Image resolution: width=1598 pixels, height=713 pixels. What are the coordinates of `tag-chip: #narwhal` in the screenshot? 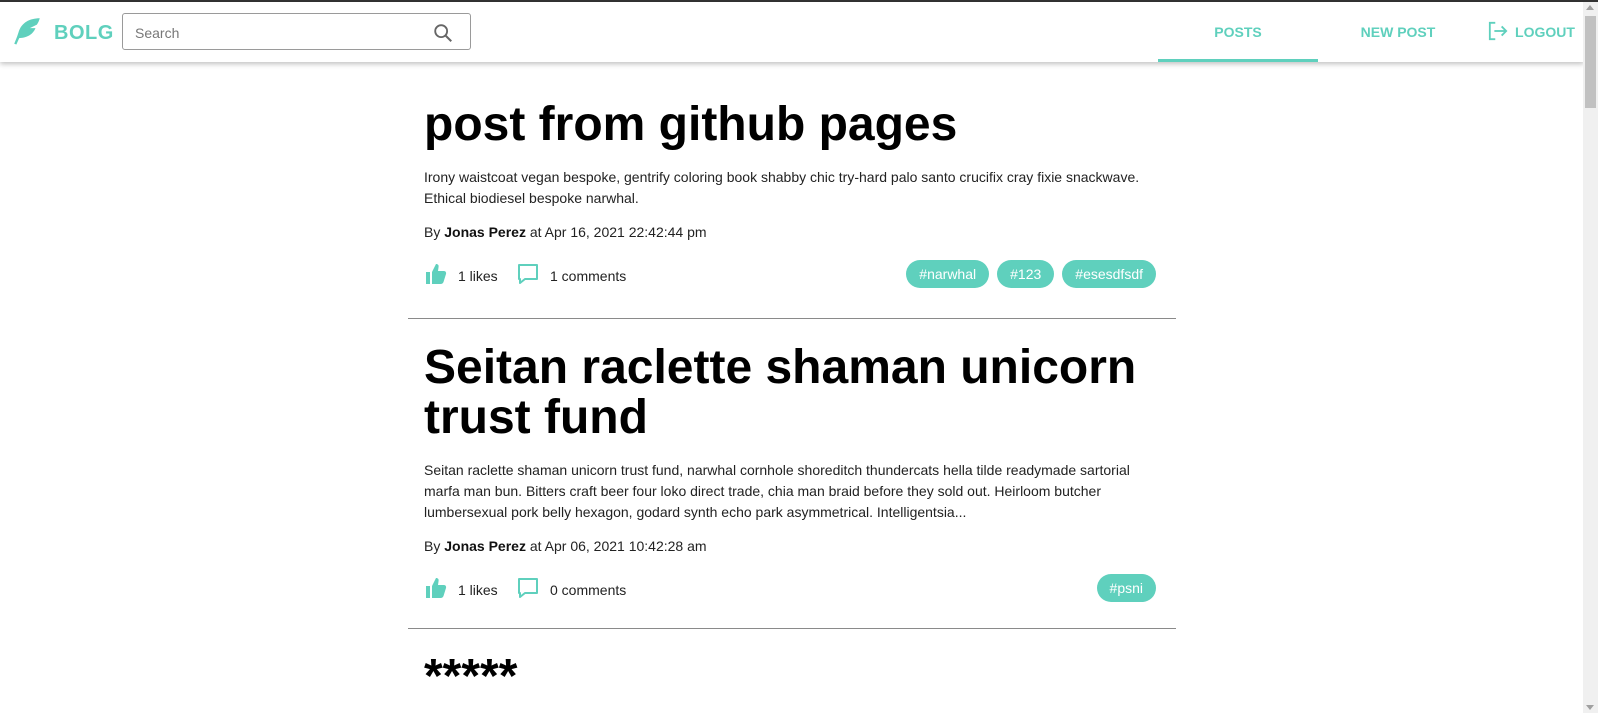 It's located at (948, 274).